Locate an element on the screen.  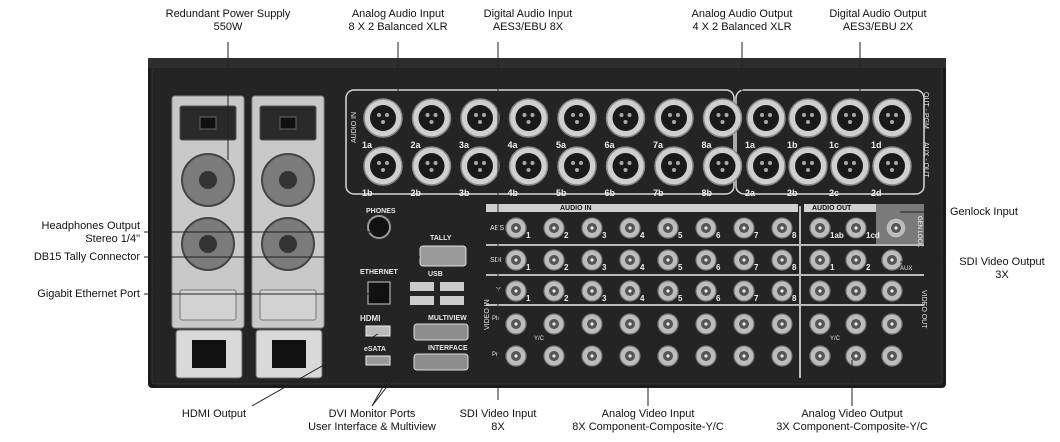
audio-in-side-label: AUDIO IN is located at coordinates (354, 127).